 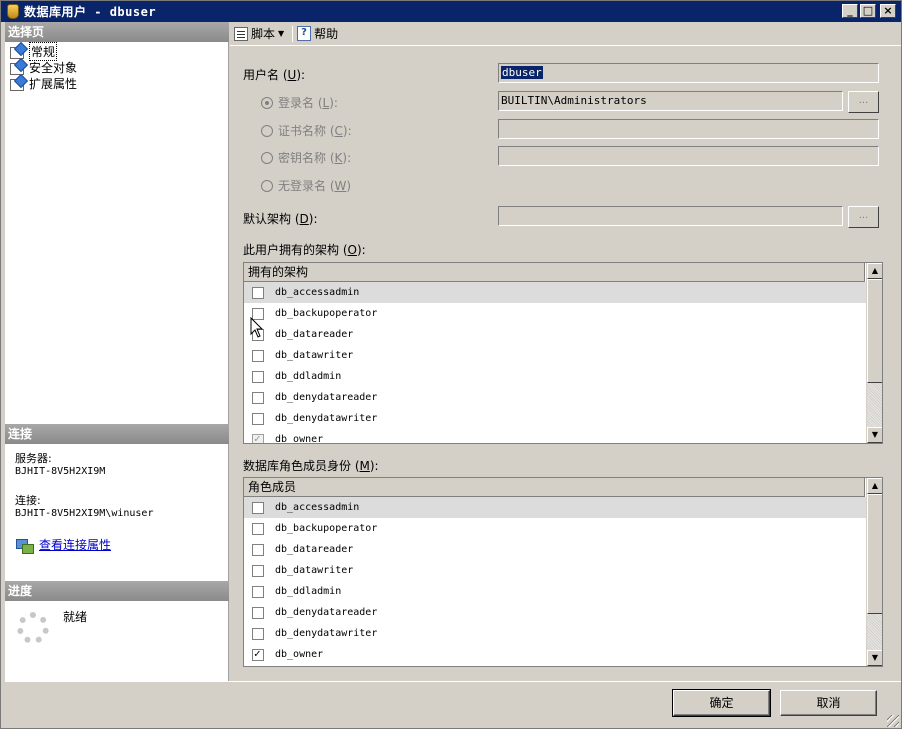 What do you see at coordinates (326, 418) in the screenshot?
I see `schema-name: db_denydatawriter` at bounding box center [326, 418].